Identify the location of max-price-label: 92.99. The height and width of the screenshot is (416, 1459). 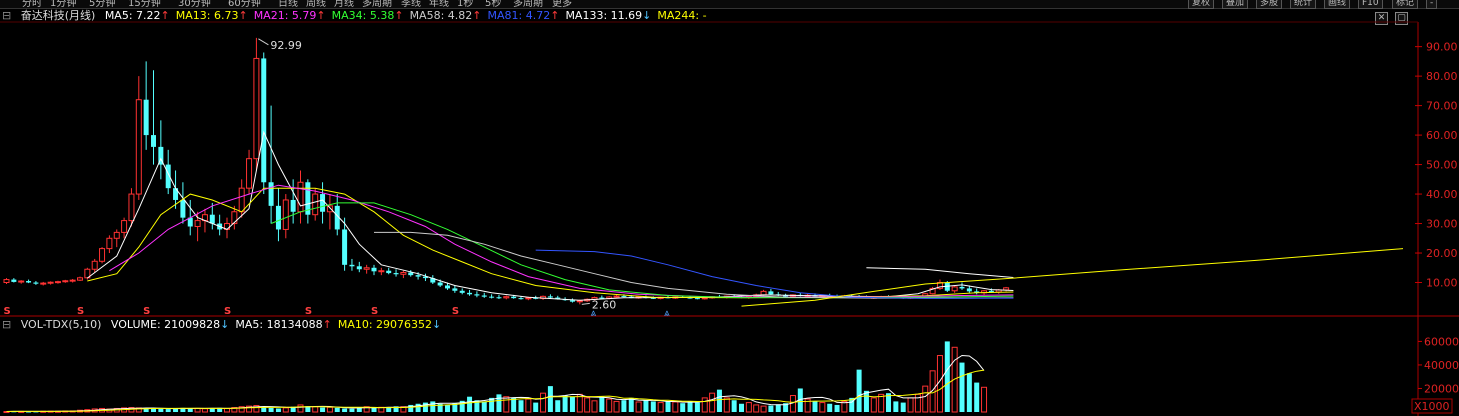
(286, 45).